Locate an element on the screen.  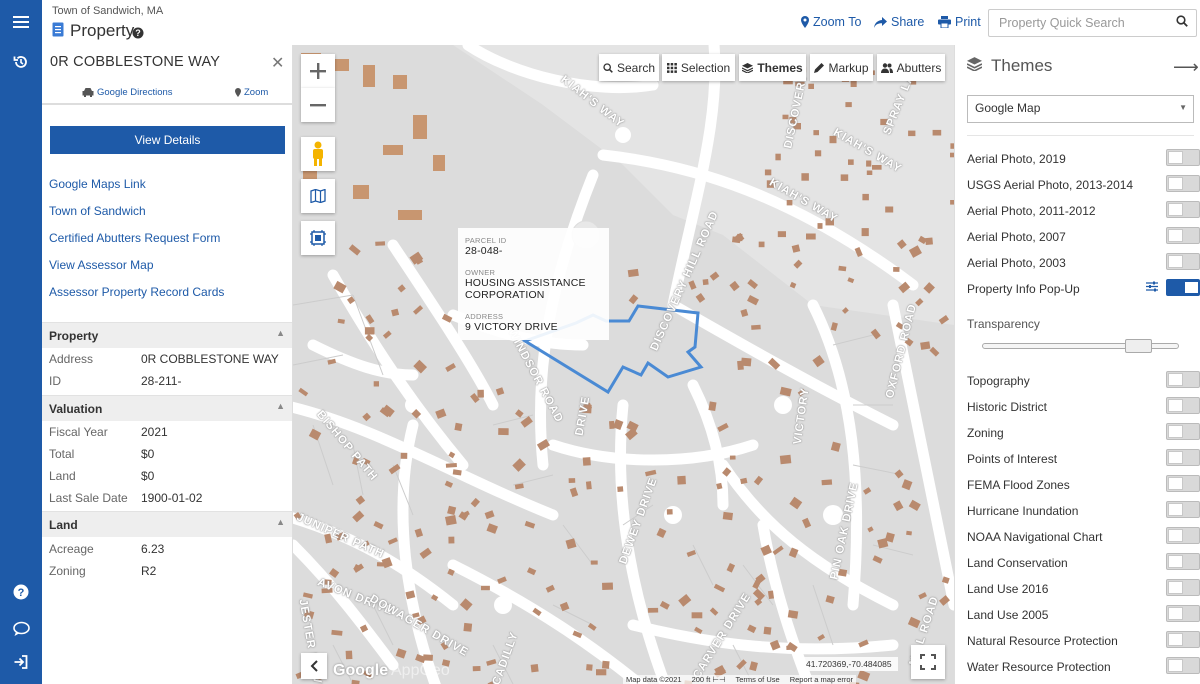
identify-tool-button is located at coordinates (318, 238).